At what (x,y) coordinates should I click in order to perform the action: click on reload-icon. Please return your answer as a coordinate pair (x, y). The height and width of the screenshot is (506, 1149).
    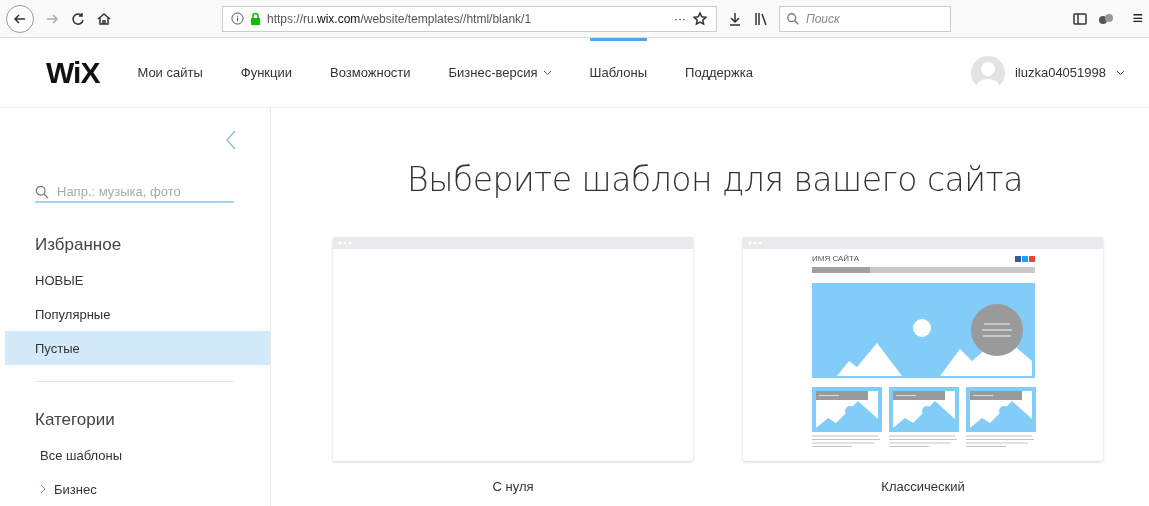
    Looking at the image, I should click on (78, 18).